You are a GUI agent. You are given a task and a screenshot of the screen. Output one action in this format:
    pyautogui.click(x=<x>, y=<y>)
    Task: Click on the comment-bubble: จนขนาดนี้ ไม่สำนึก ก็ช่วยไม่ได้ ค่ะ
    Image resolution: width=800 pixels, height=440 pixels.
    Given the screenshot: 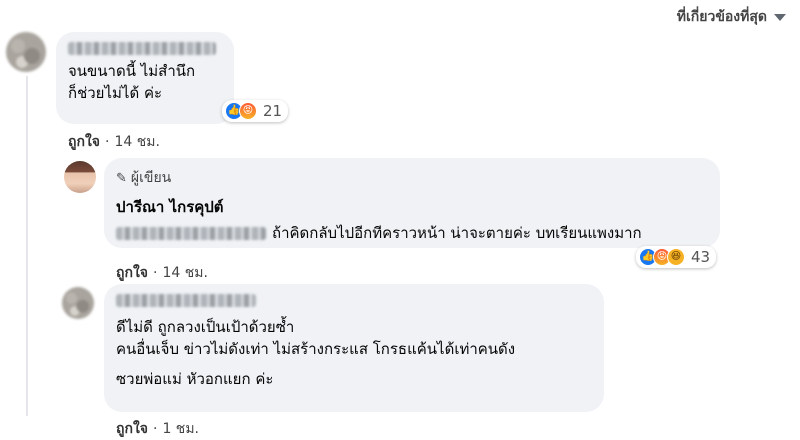 What is the action you would take?
    pyautogui.click(x=145, y=78)
    